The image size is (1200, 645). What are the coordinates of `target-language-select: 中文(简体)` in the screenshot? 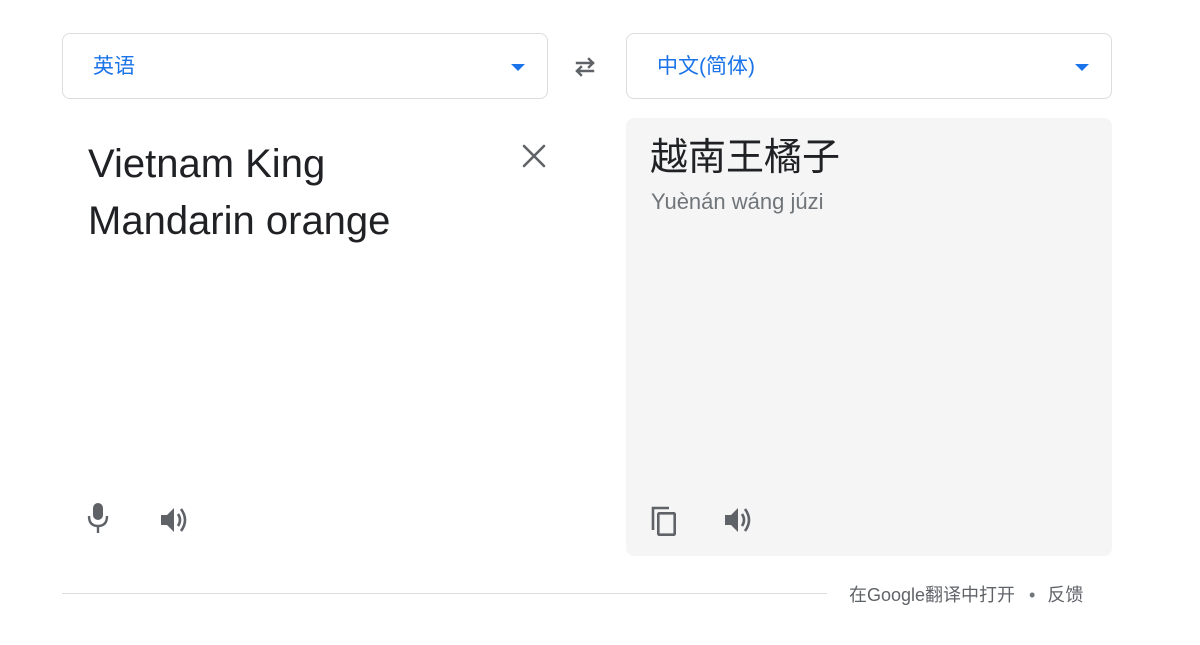 It's located at (869, 66).